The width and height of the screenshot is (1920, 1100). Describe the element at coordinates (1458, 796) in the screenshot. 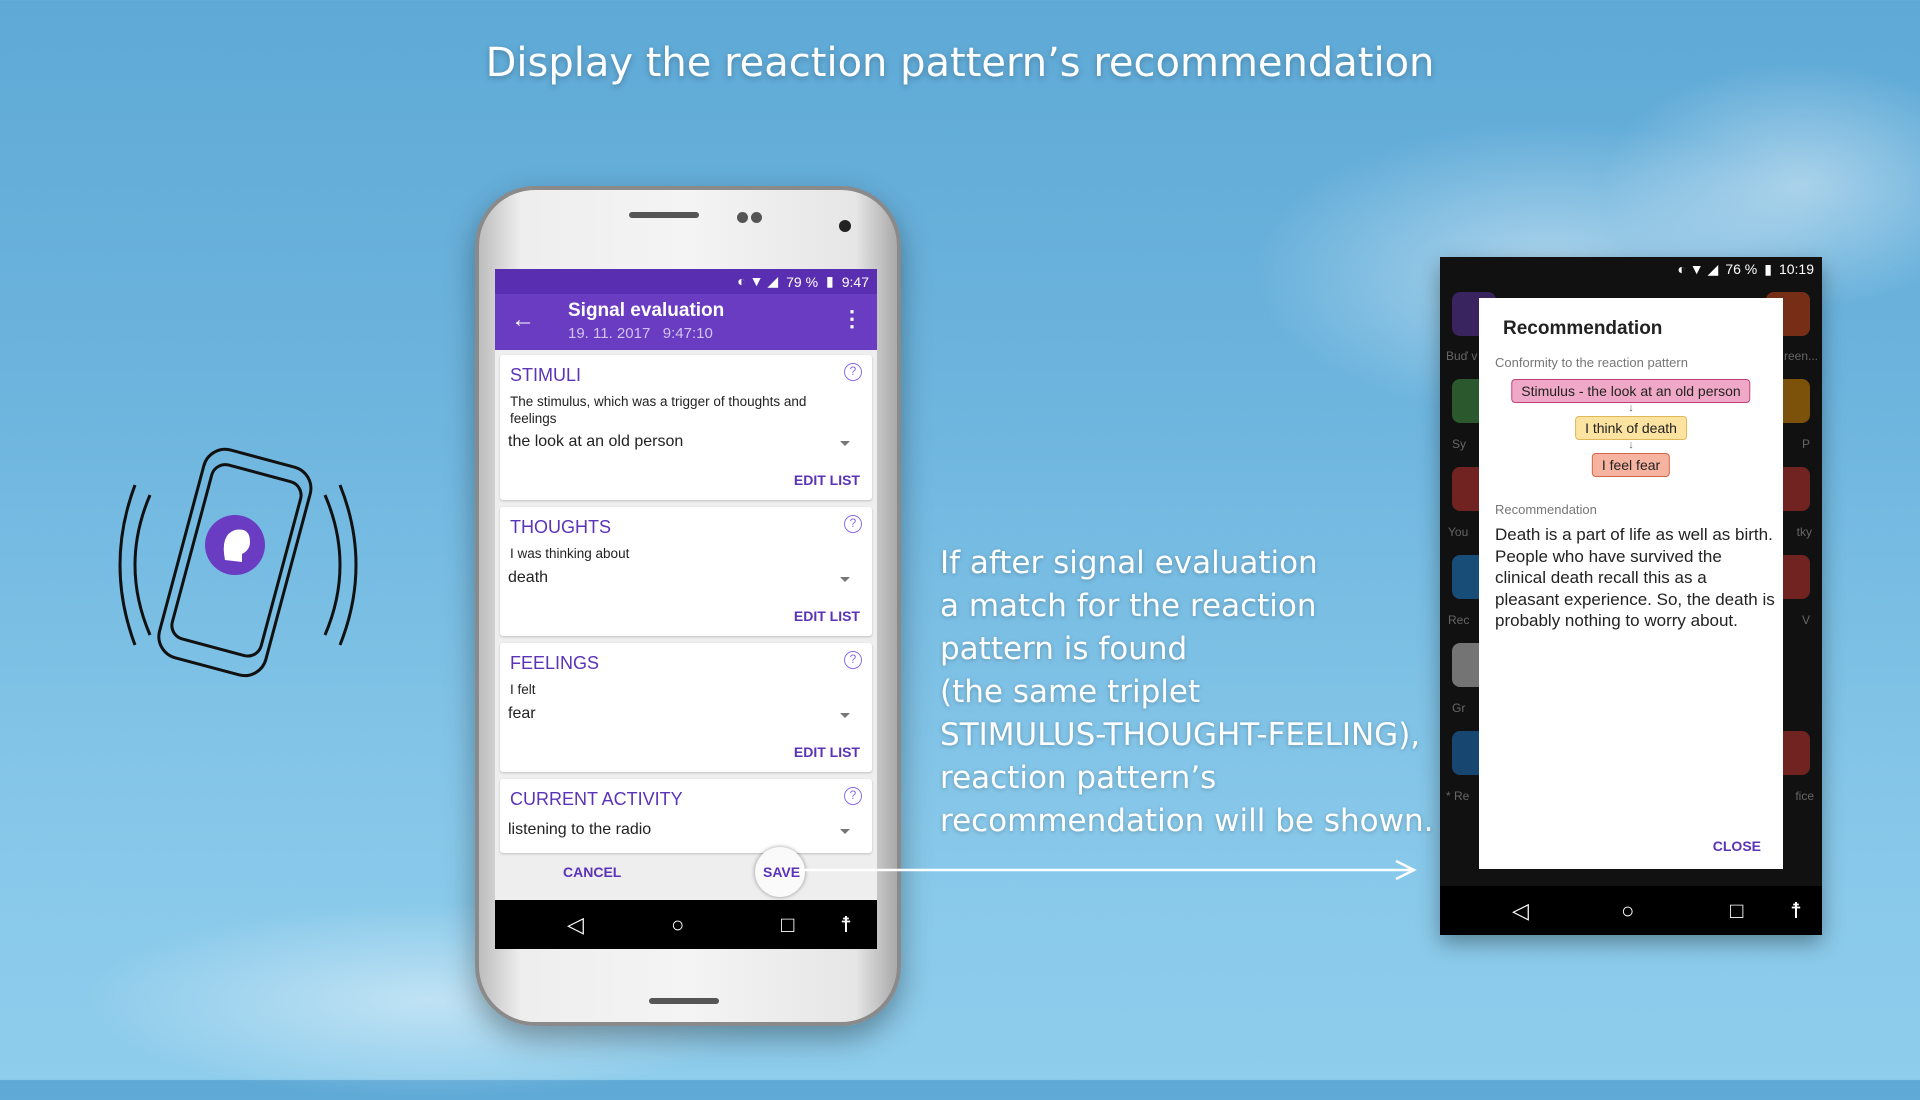

I see `app-label: * Re` at that location.